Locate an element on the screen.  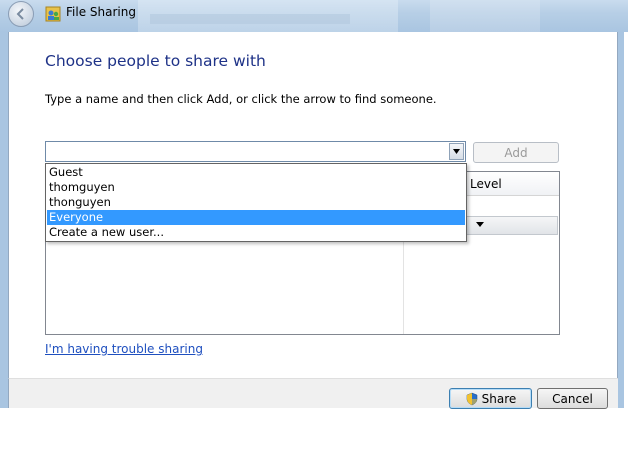
dropdown-option-everyone: Everyone is located at coordinates (256, 217).